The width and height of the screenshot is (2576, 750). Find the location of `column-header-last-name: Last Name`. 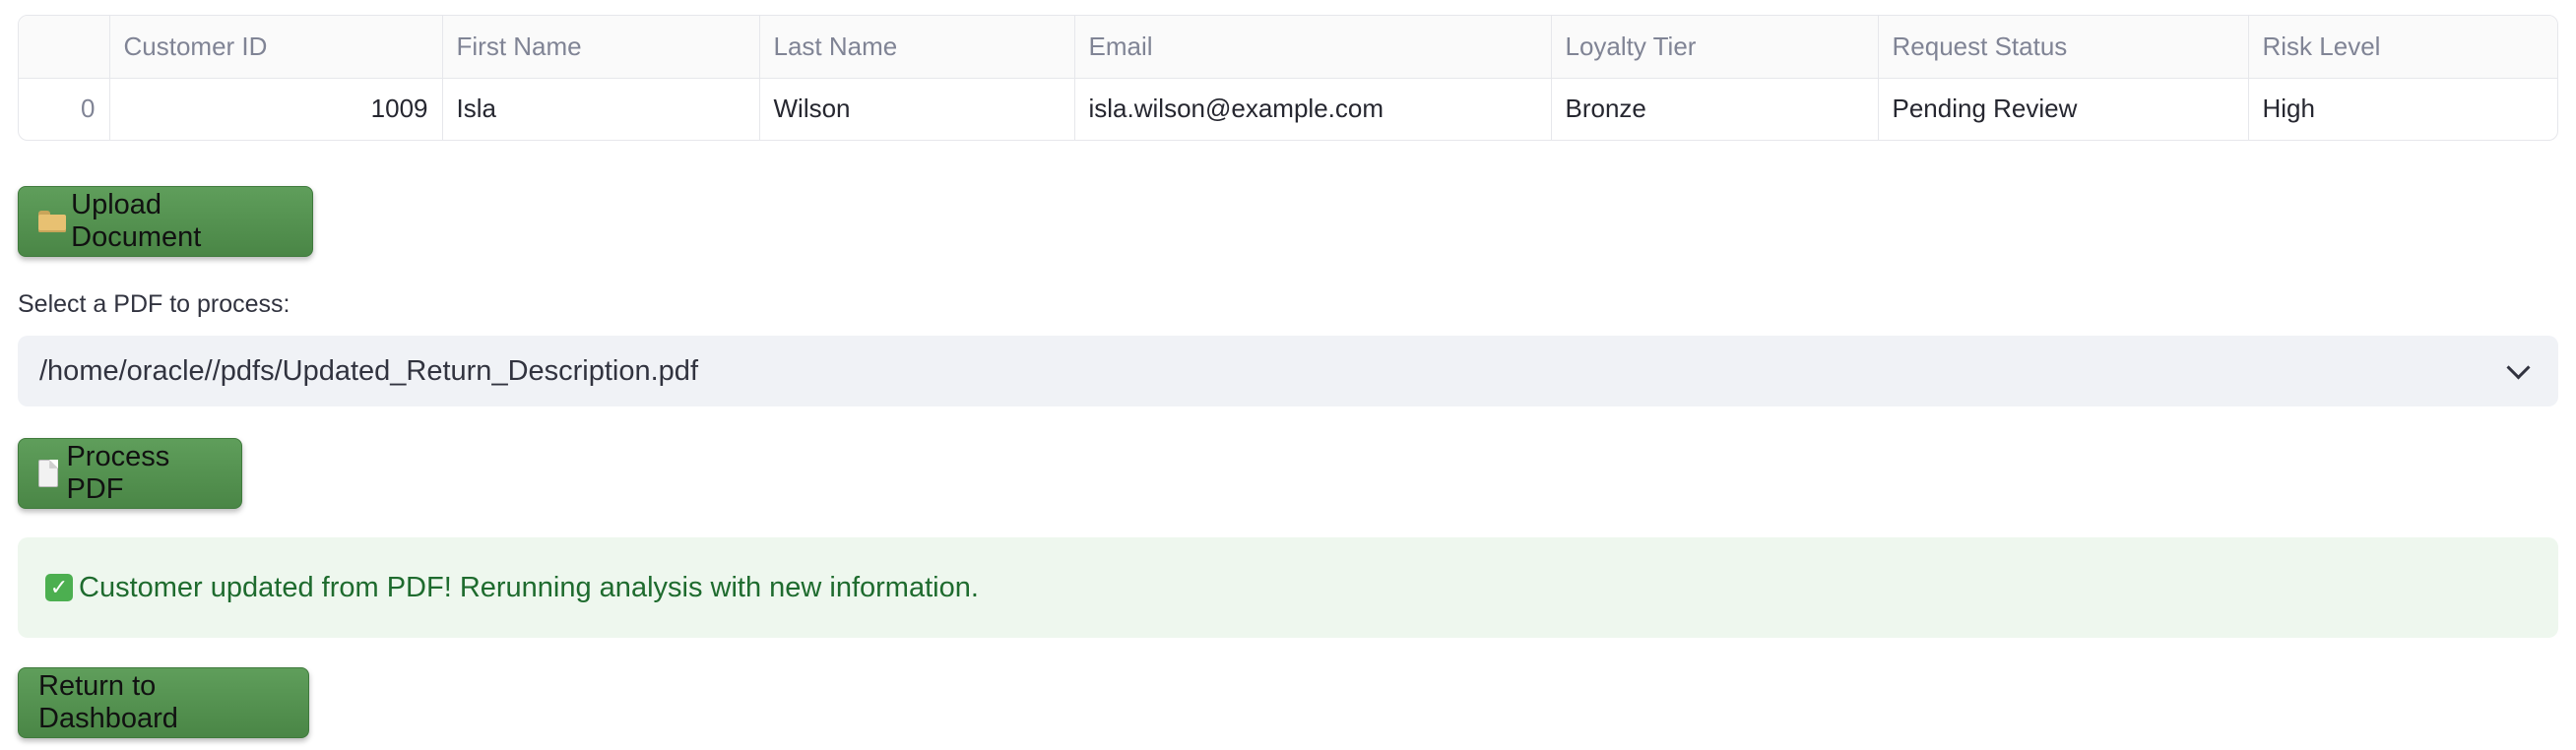

column-header-last-name: Last Name is located at coordinates (917, 47).